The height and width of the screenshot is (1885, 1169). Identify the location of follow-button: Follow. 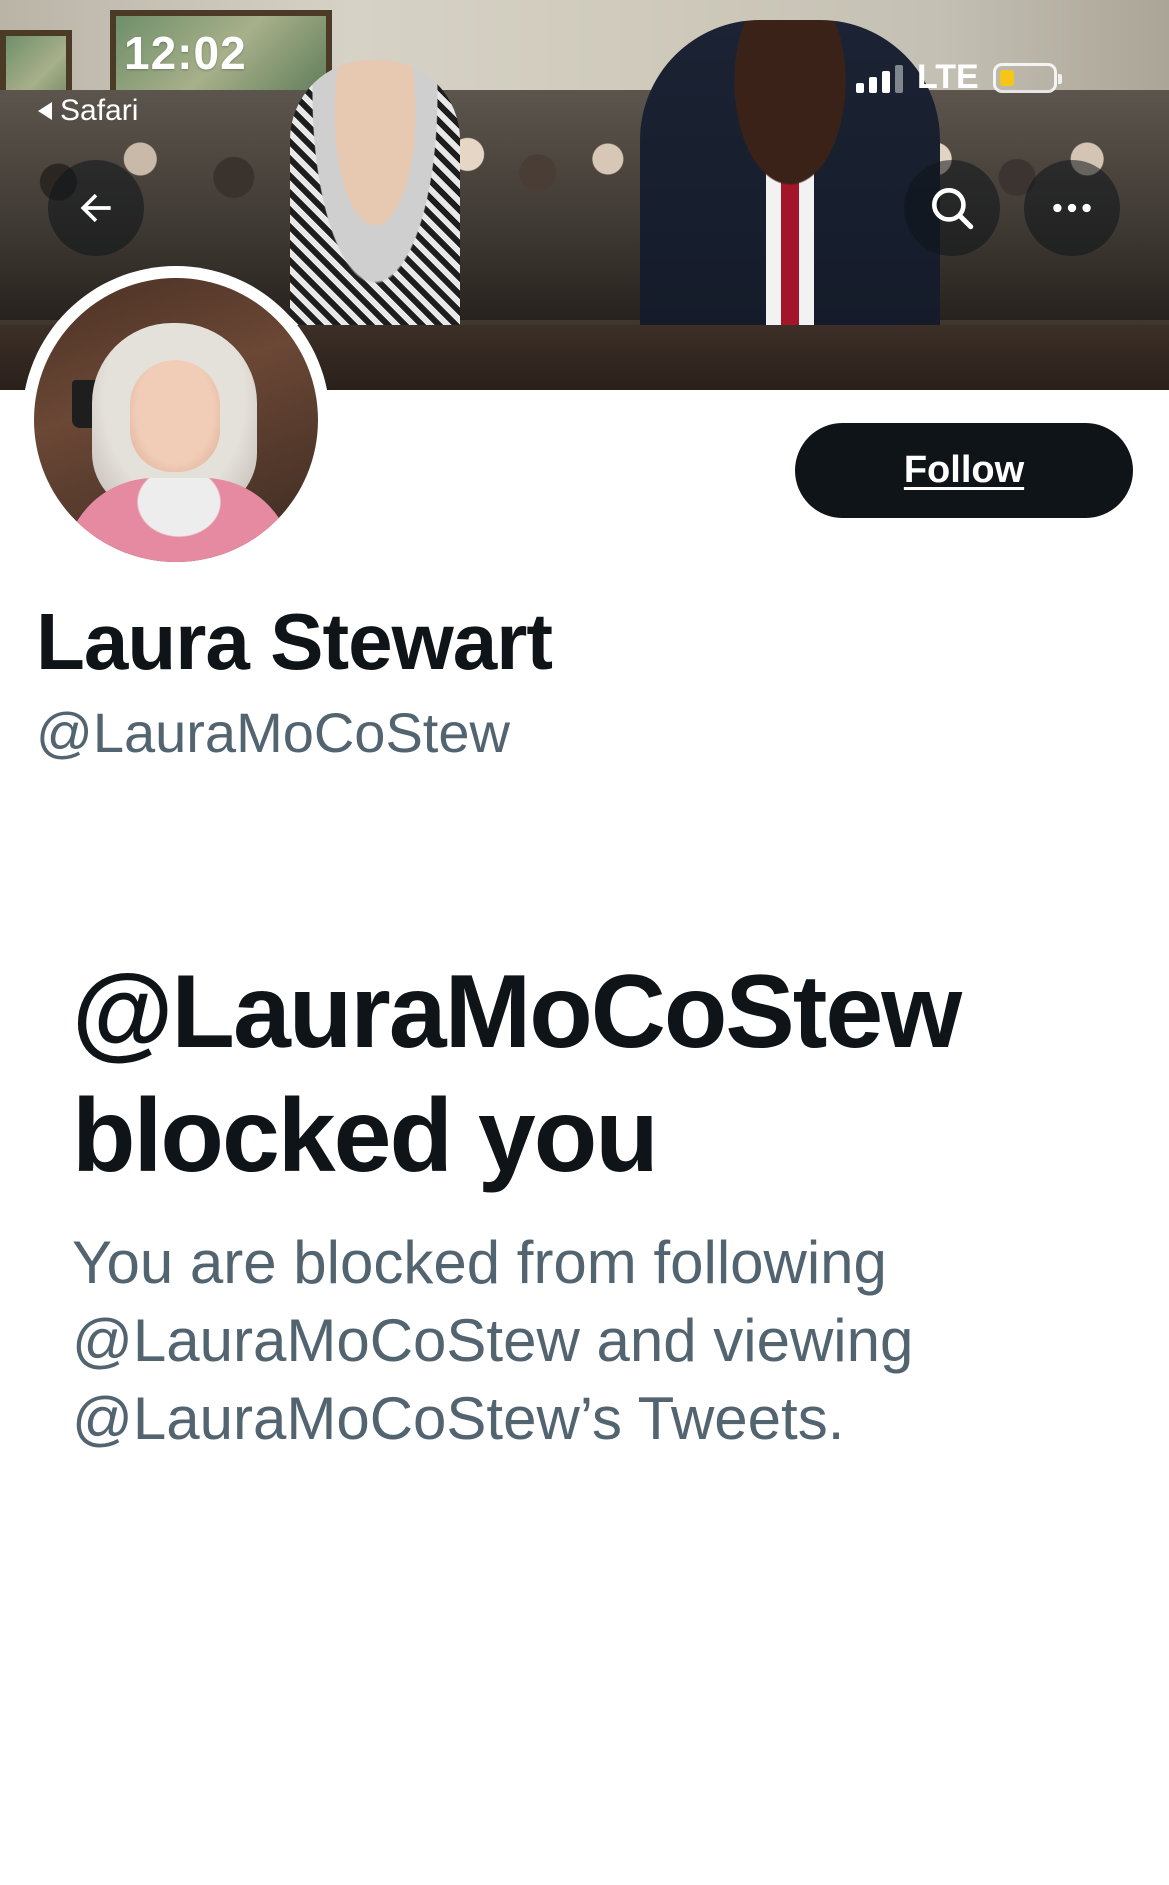
(964, 470).